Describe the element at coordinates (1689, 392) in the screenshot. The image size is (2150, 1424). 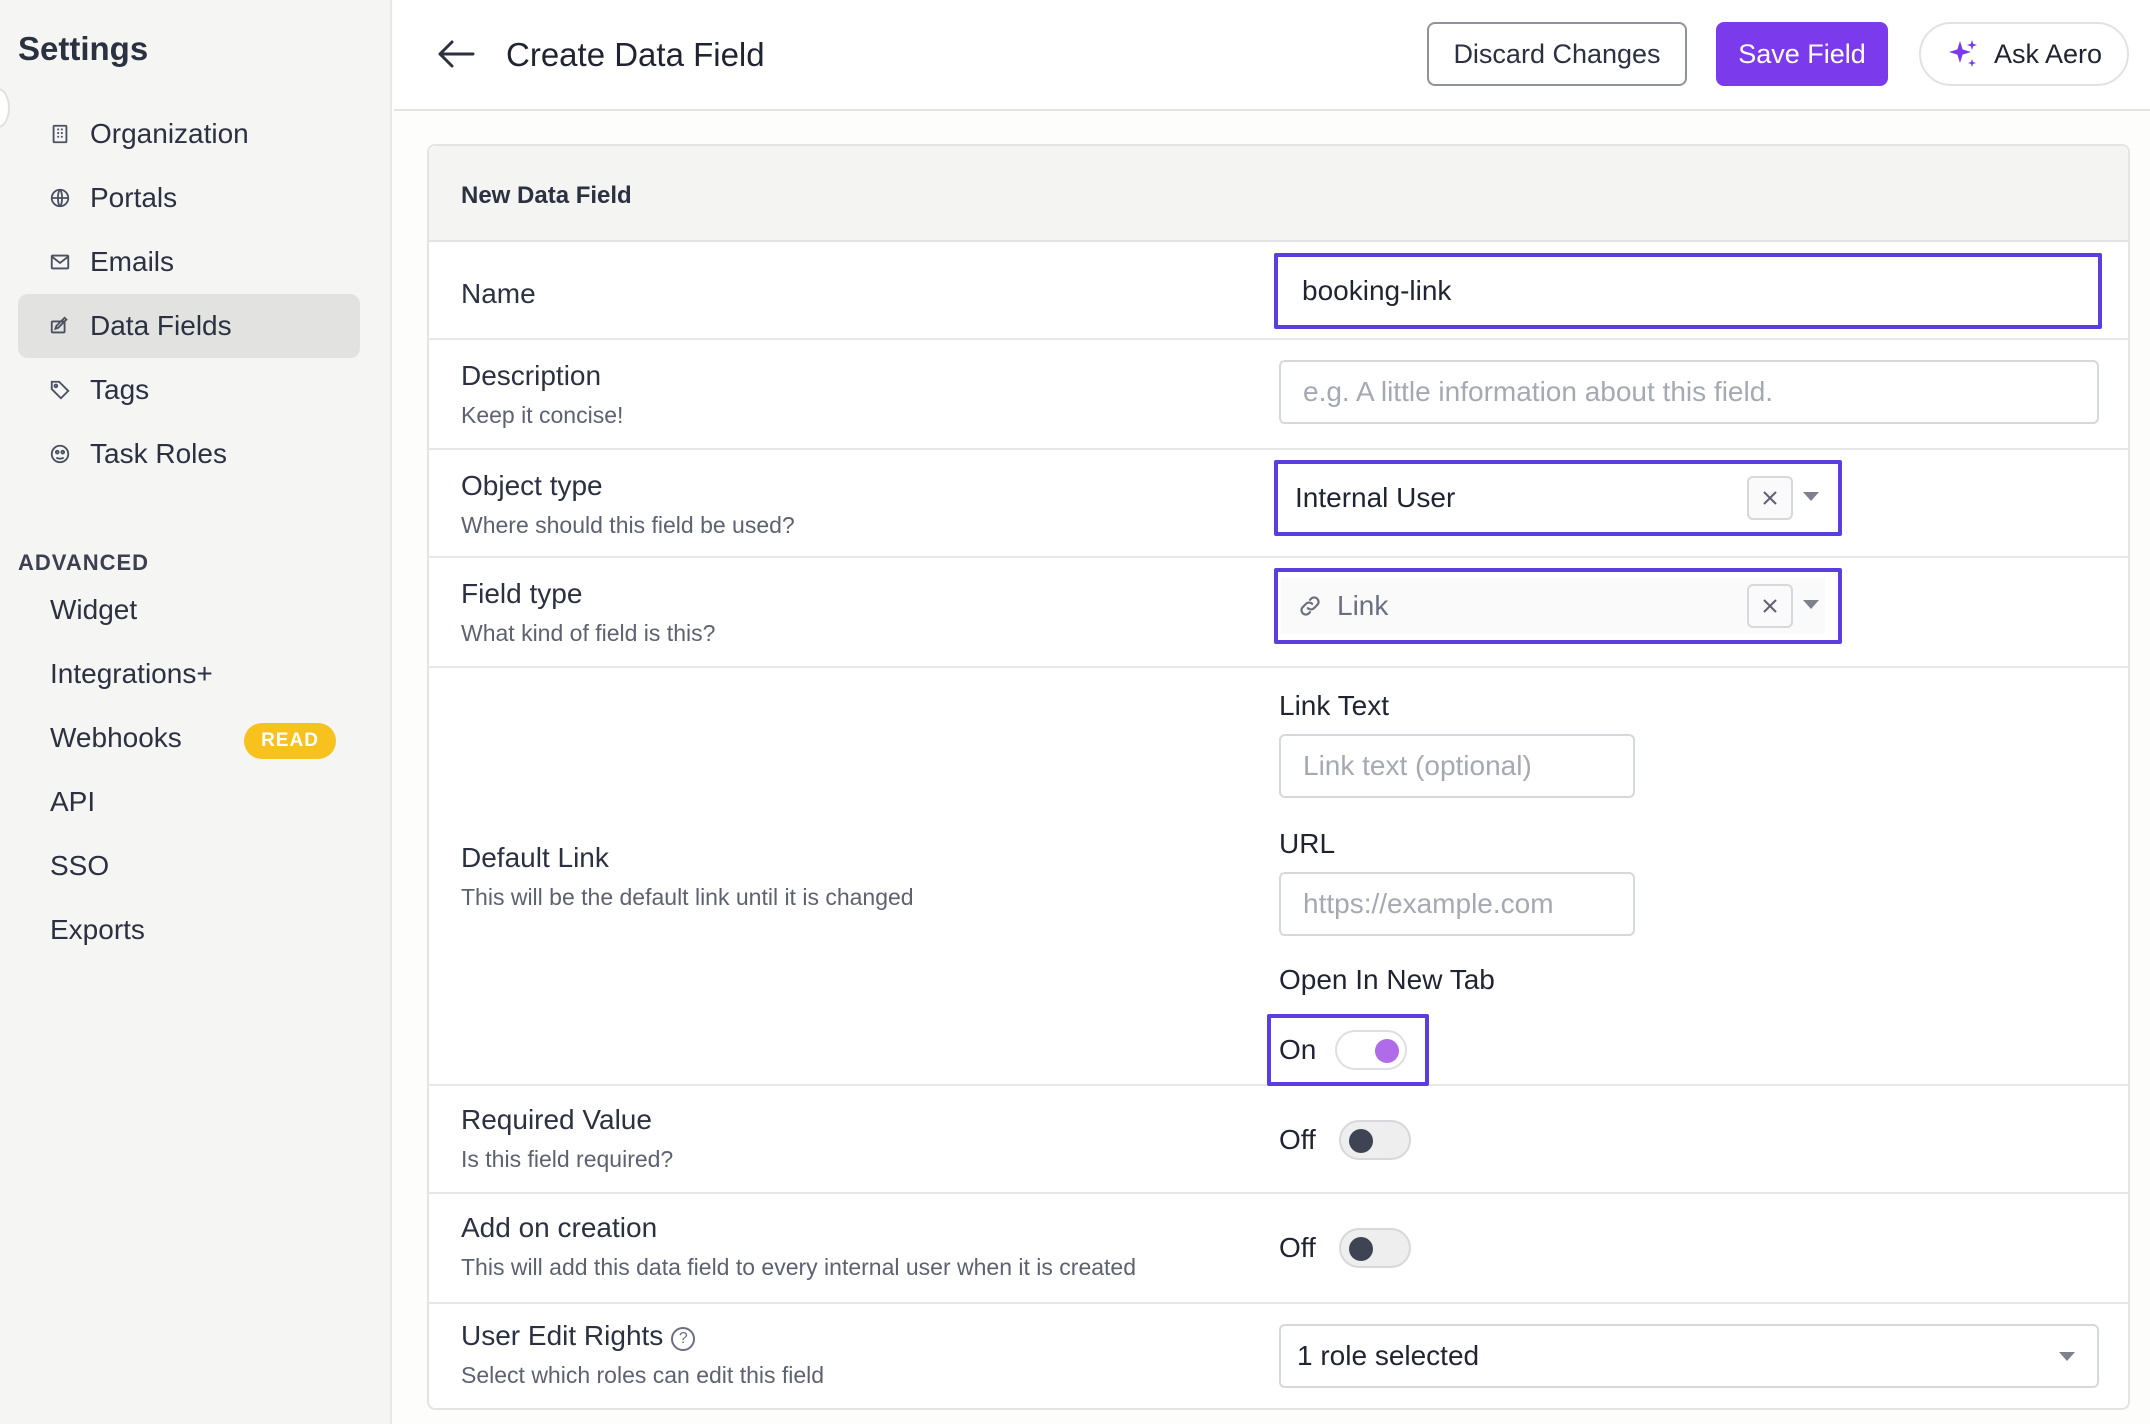
I see `description-input` at that location.